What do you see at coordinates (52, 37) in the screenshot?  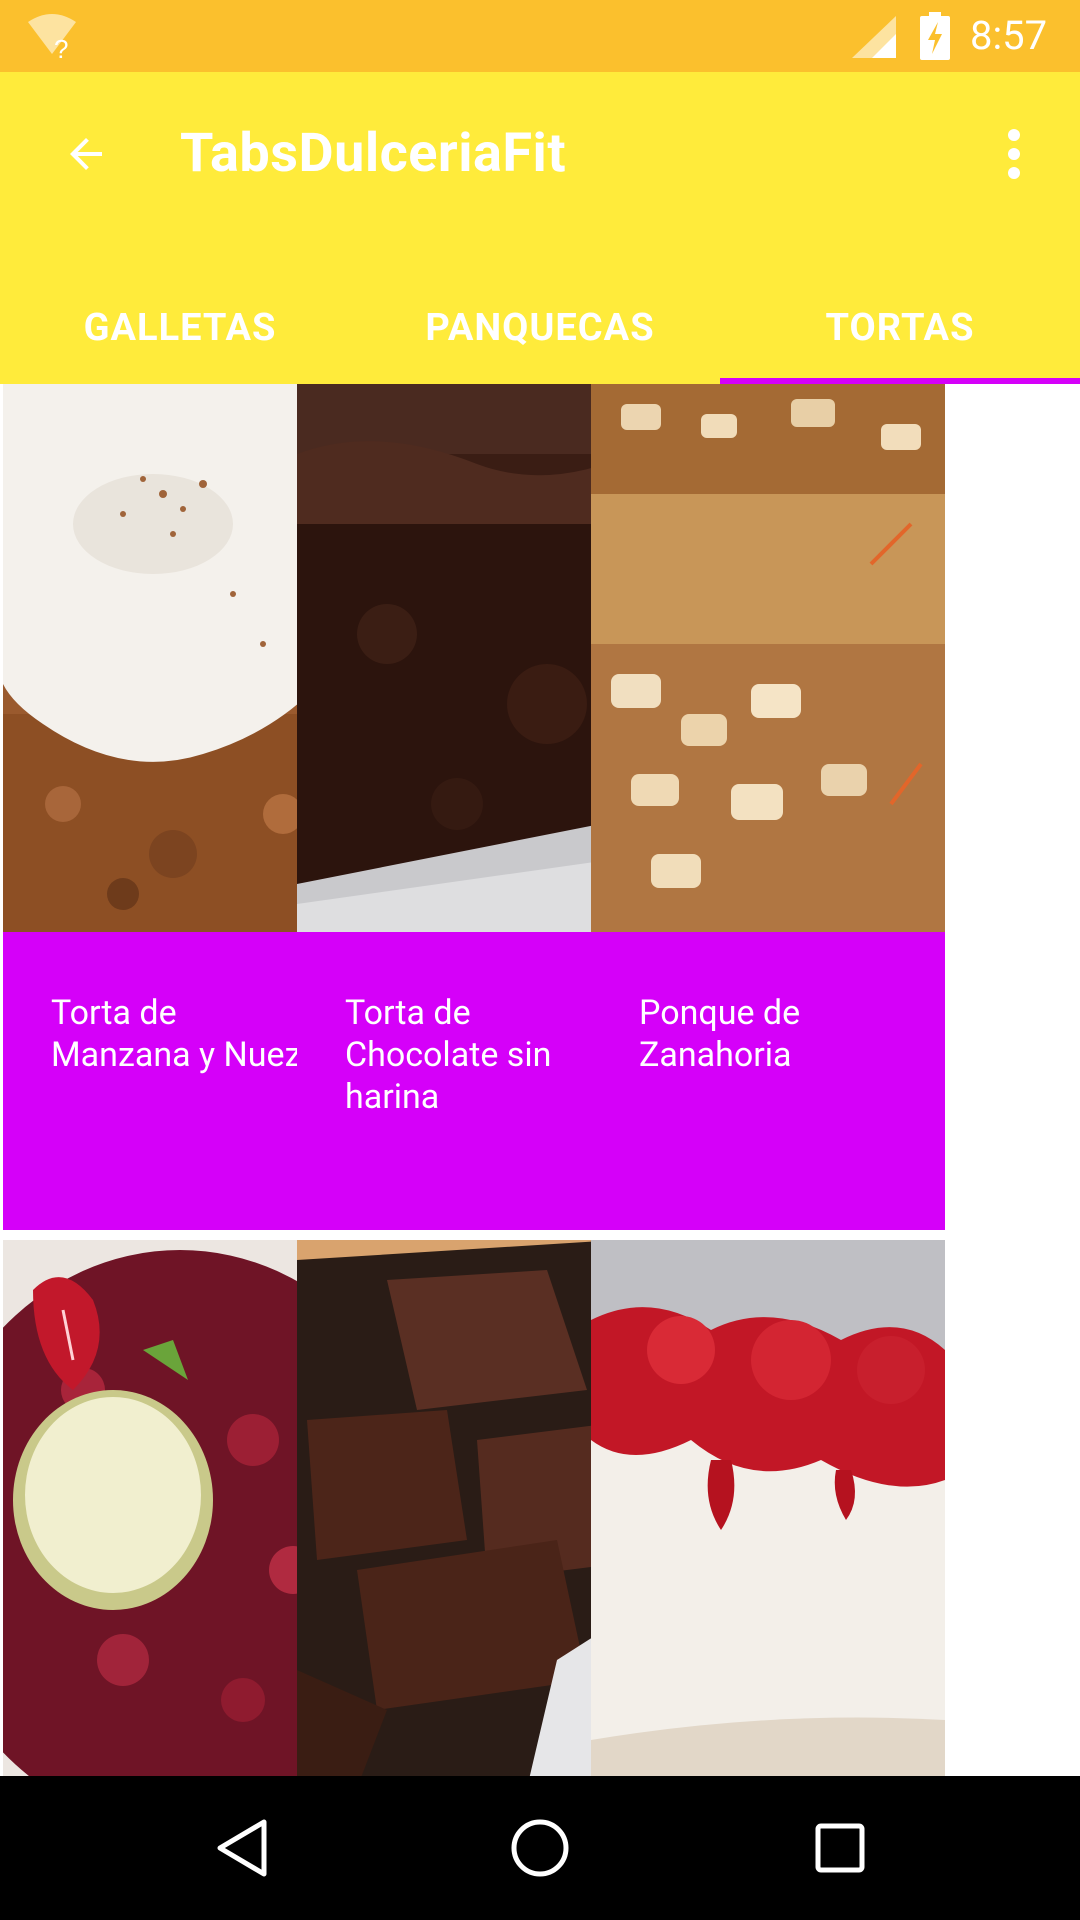 I see `wifi-unknown-icon: ?` at bounding box center [52, 37].